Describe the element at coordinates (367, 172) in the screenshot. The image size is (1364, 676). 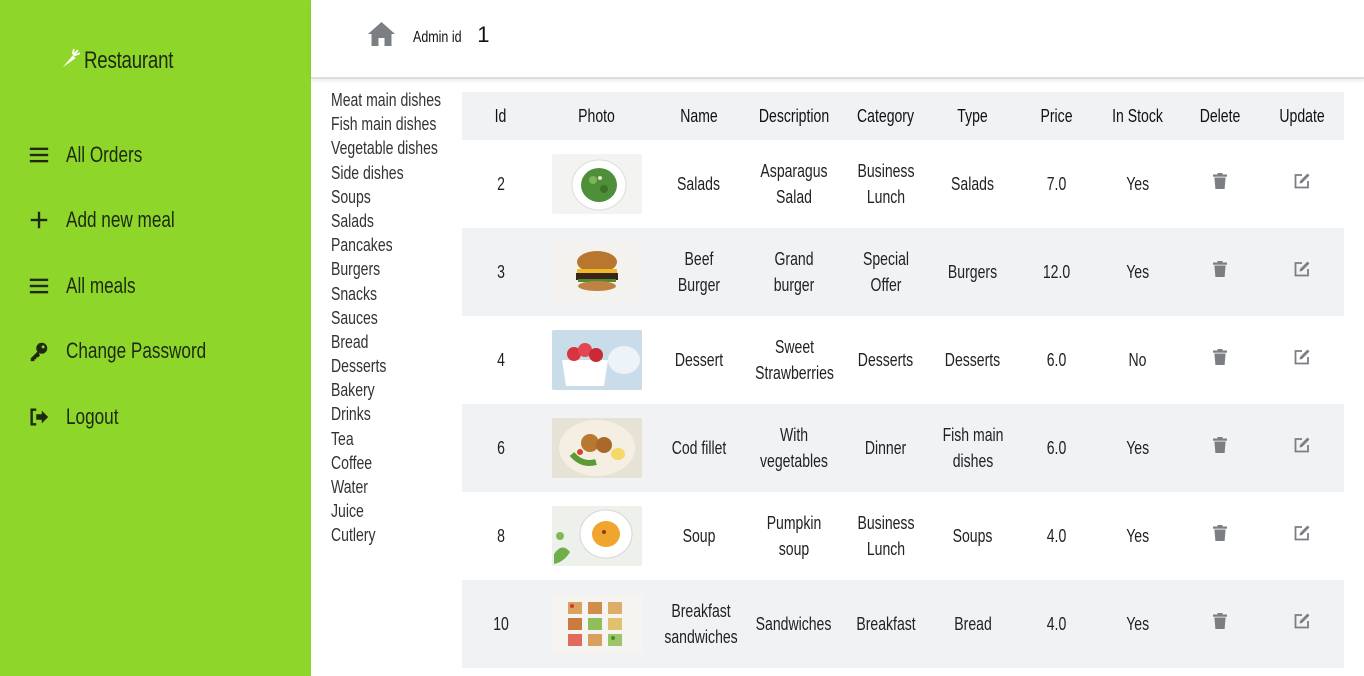
I see `category-label: Side dishes` at that location.